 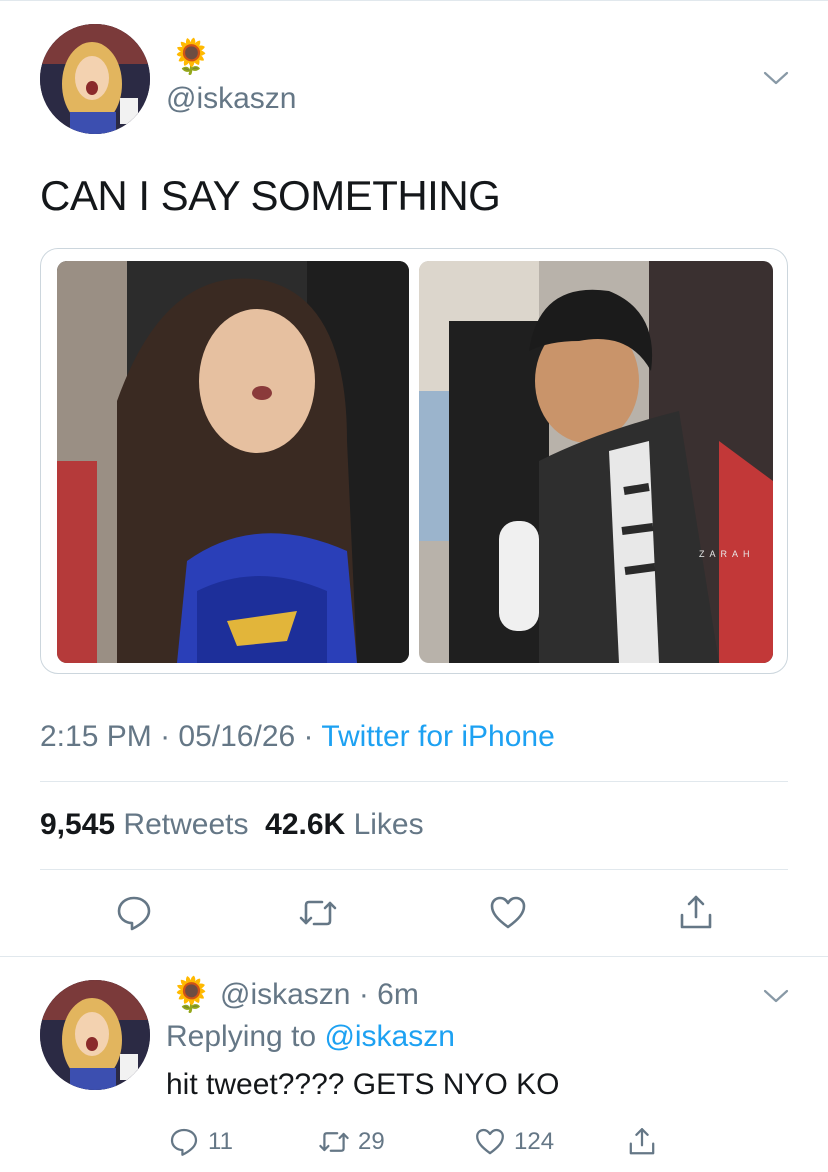 I want to click on reply-author-handle: @iskaszn · 6m, so click(x=319, y=995).